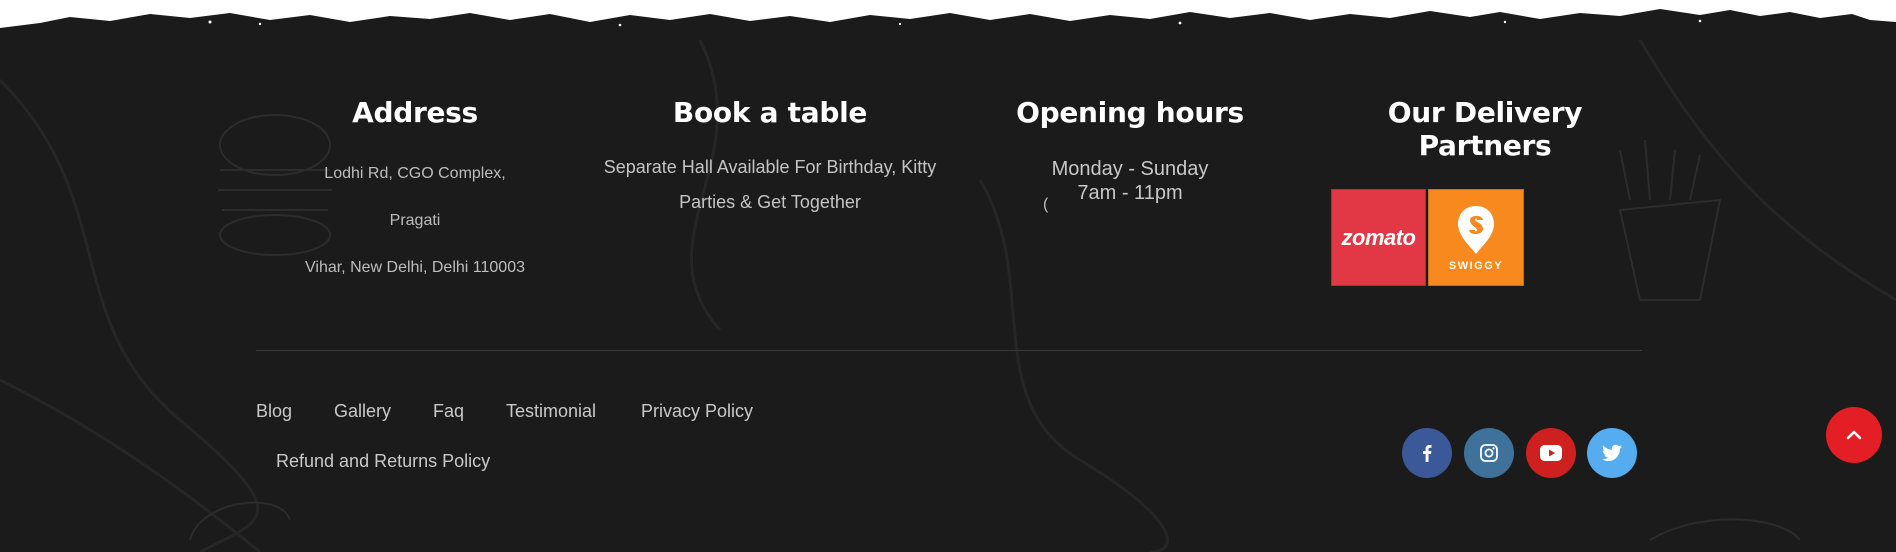  What do you see at coordinates (415, 267) in the screenshot?
I see `address-line-2: Vihar, New Delhi, Delhi 110003` at bounding box center [415, 267].